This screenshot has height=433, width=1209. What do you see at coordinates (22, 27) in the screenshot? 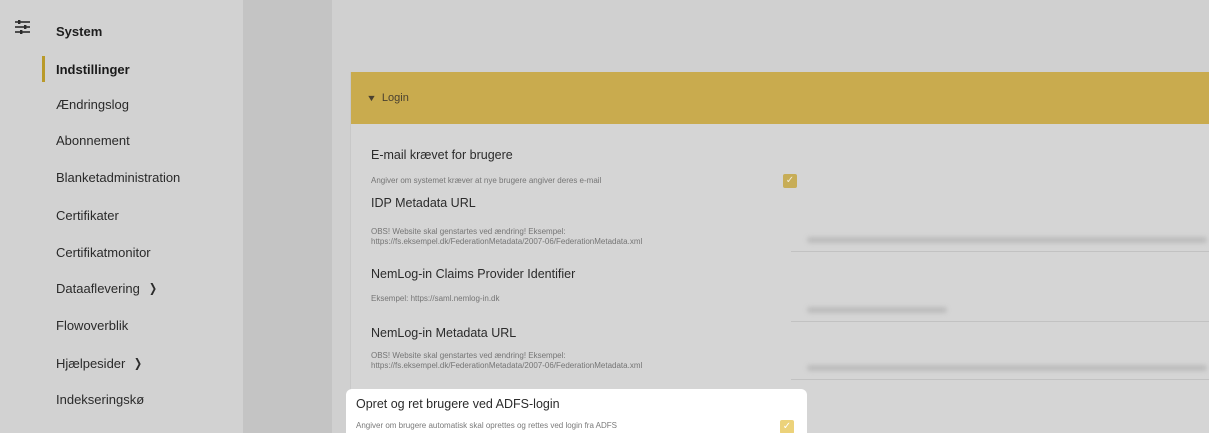
I see `sliders-icon` at bounding box center [22, 27].